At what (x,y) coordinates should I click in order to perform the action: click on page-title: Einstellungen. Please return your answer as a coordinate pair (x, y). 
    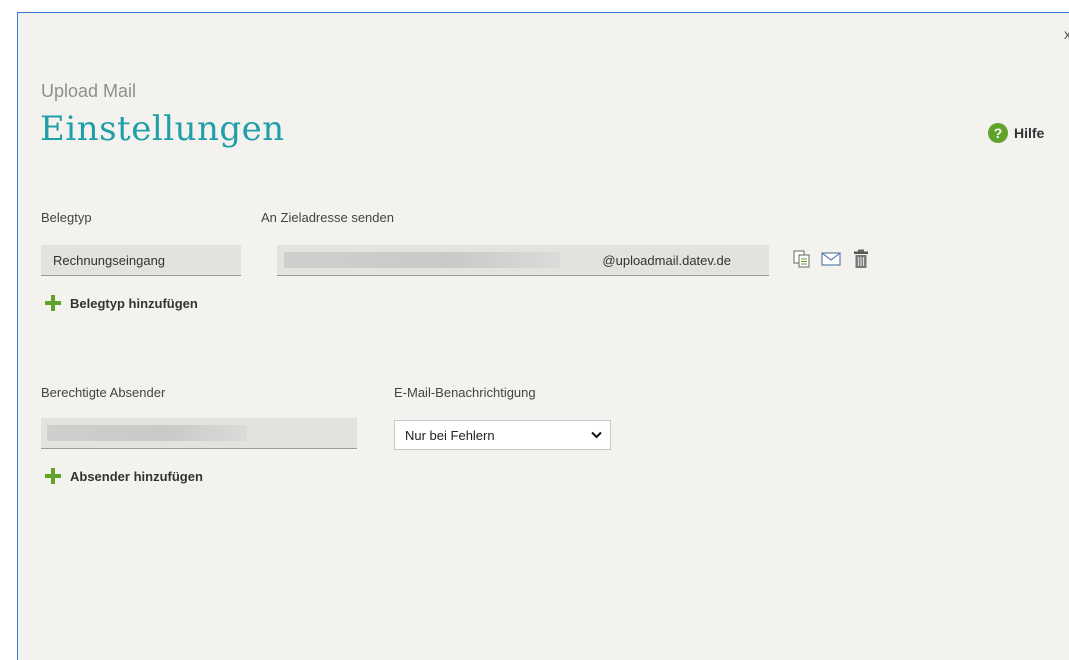
    Looking at the image, I should click on (162, 129).